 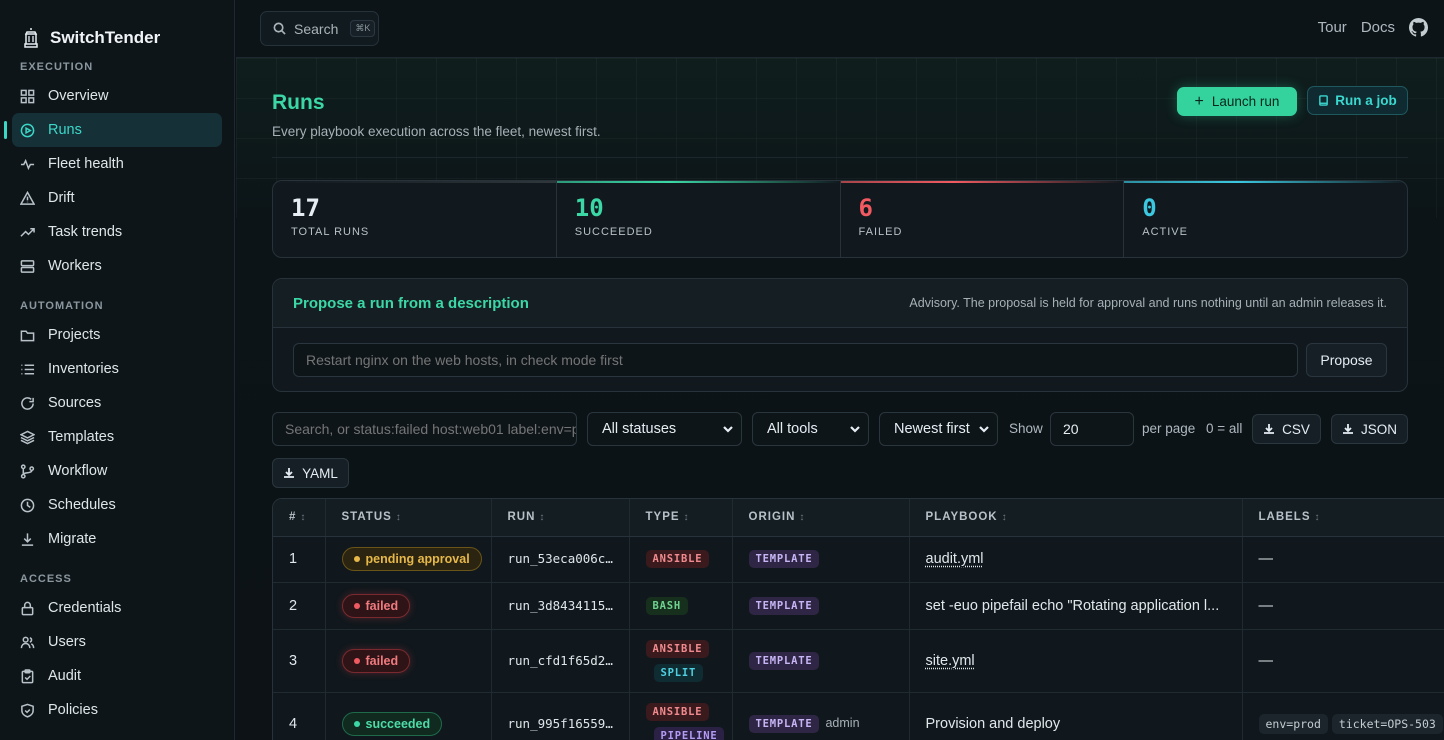 I want to click on sidebar-item-migrate: Migrate, so click(x=117, y=539).